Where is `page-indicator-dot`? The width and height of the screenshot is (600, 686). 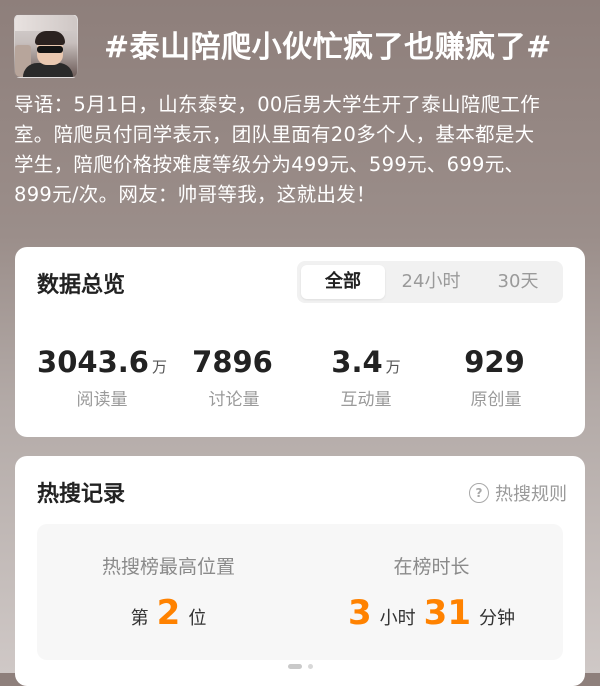
page-indicator-dot is located at coordinates (310, 666).